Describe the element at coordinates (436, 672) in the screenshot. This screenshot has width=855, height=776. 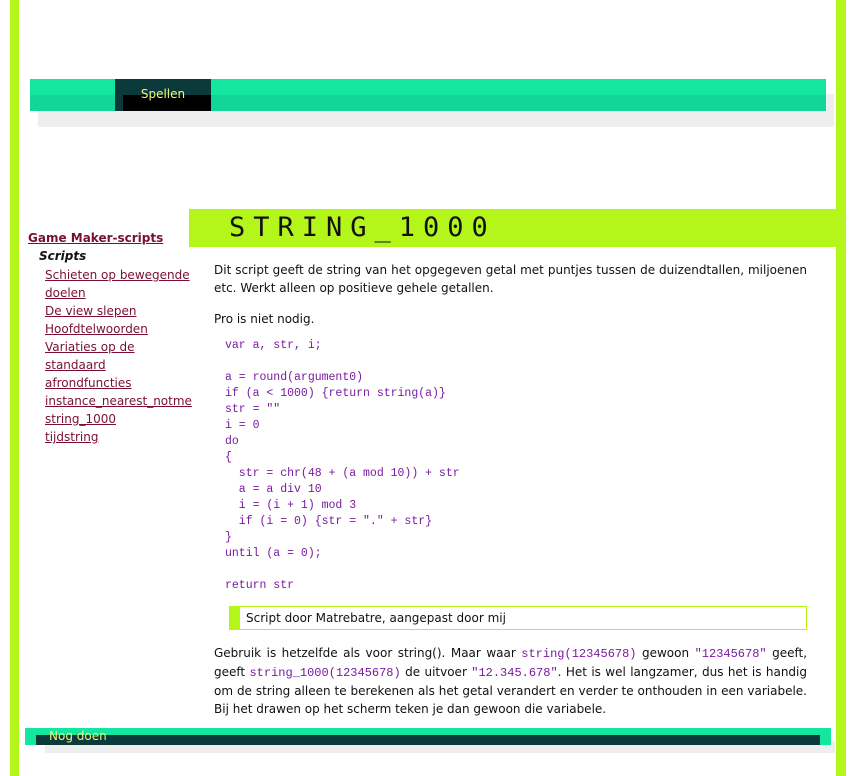
I see `usage-text-4: de uitvoer` at that location.